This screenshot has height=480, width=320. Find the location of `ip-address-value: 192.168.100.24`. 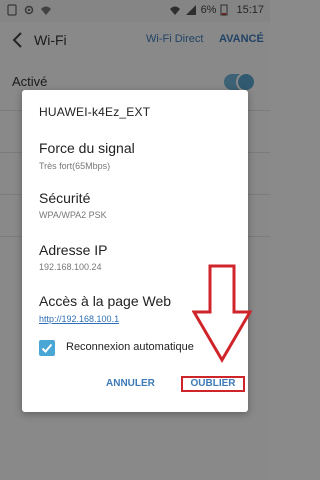

ip-address-value: 192.168.100.24 is located at coordinates (70, 267).